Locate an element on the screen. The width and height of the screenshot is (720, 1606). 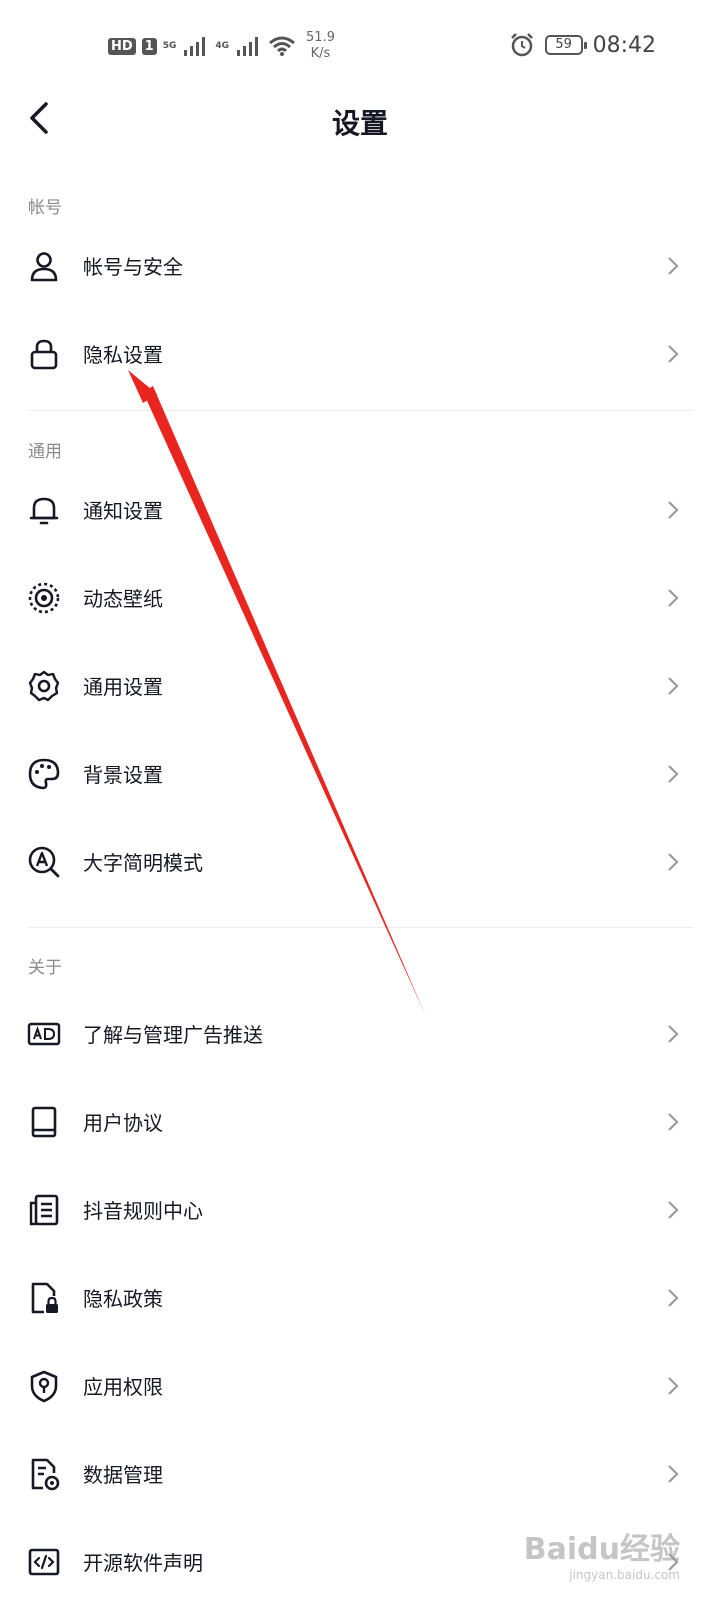
status-left: HD 1 5G 4G 51.9 K/s is located at coordinates (221, 46).